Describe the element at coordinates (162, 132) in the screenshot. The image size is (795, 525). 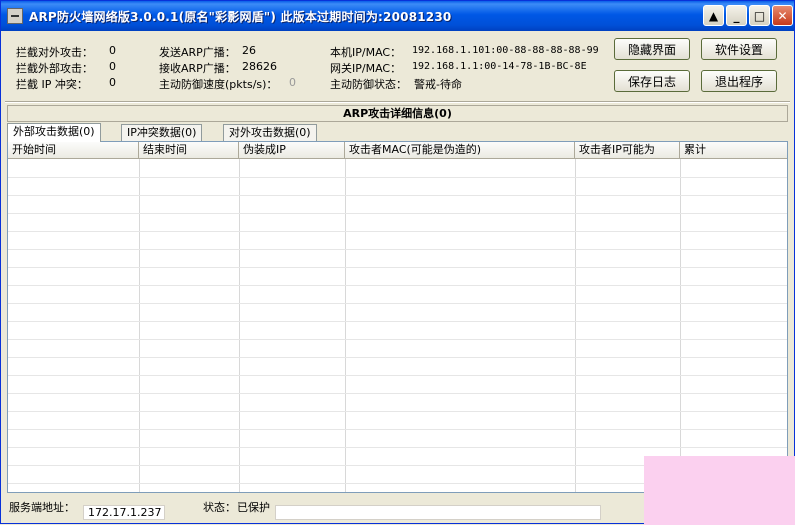
I see `tab-ip-conflicts: IP冲突数据(0)` at that location.